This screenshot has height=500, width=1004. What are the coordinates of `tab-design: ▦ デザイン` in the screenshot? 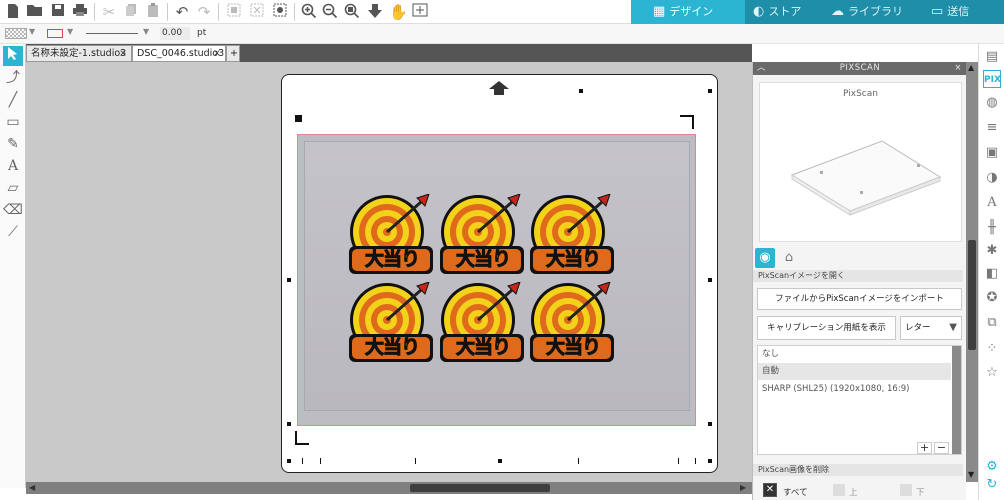 It's located at (688, 12).